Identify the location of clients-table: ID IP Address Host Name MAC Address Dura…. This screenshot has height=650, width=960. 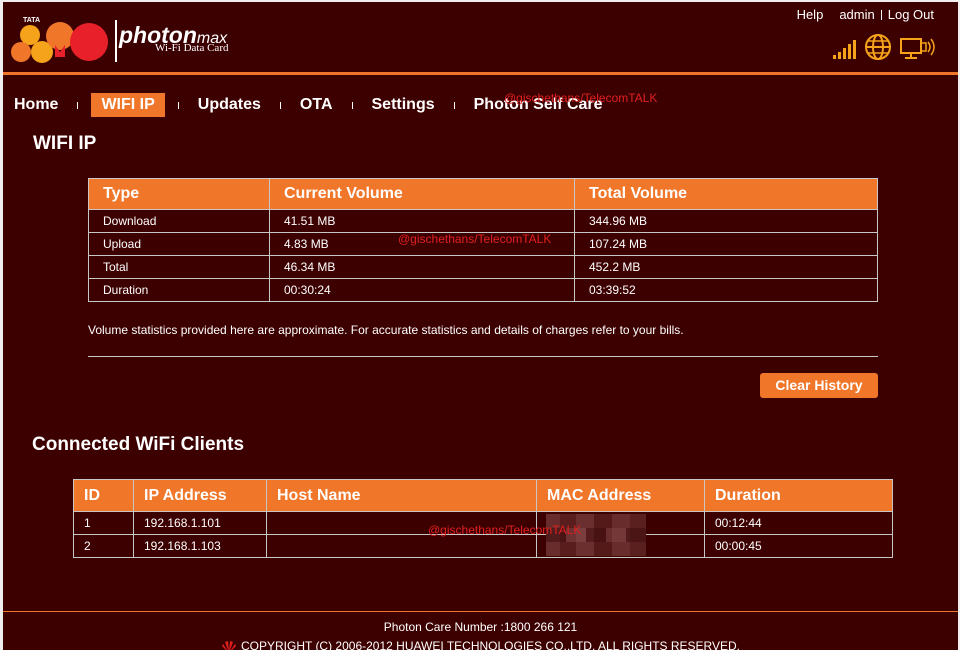
(483, 518).